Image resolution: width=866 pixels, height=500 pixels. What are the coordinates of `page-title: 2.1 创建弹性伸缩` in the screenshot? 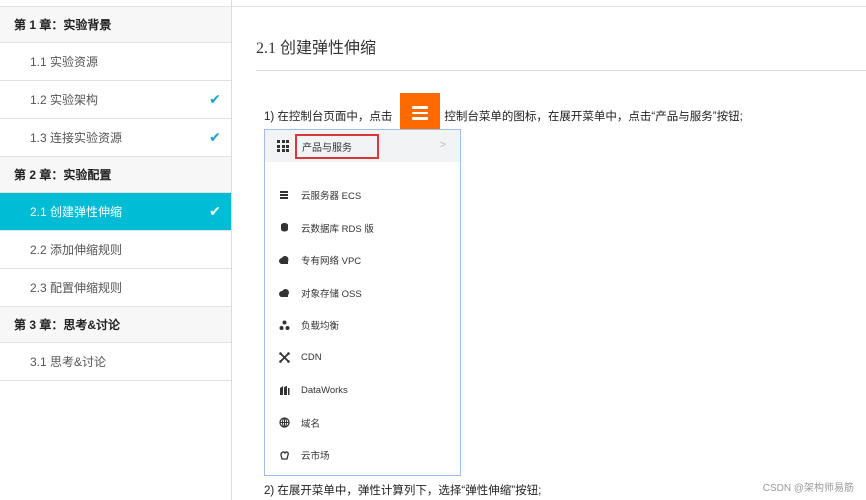 It's located at (316, 48).